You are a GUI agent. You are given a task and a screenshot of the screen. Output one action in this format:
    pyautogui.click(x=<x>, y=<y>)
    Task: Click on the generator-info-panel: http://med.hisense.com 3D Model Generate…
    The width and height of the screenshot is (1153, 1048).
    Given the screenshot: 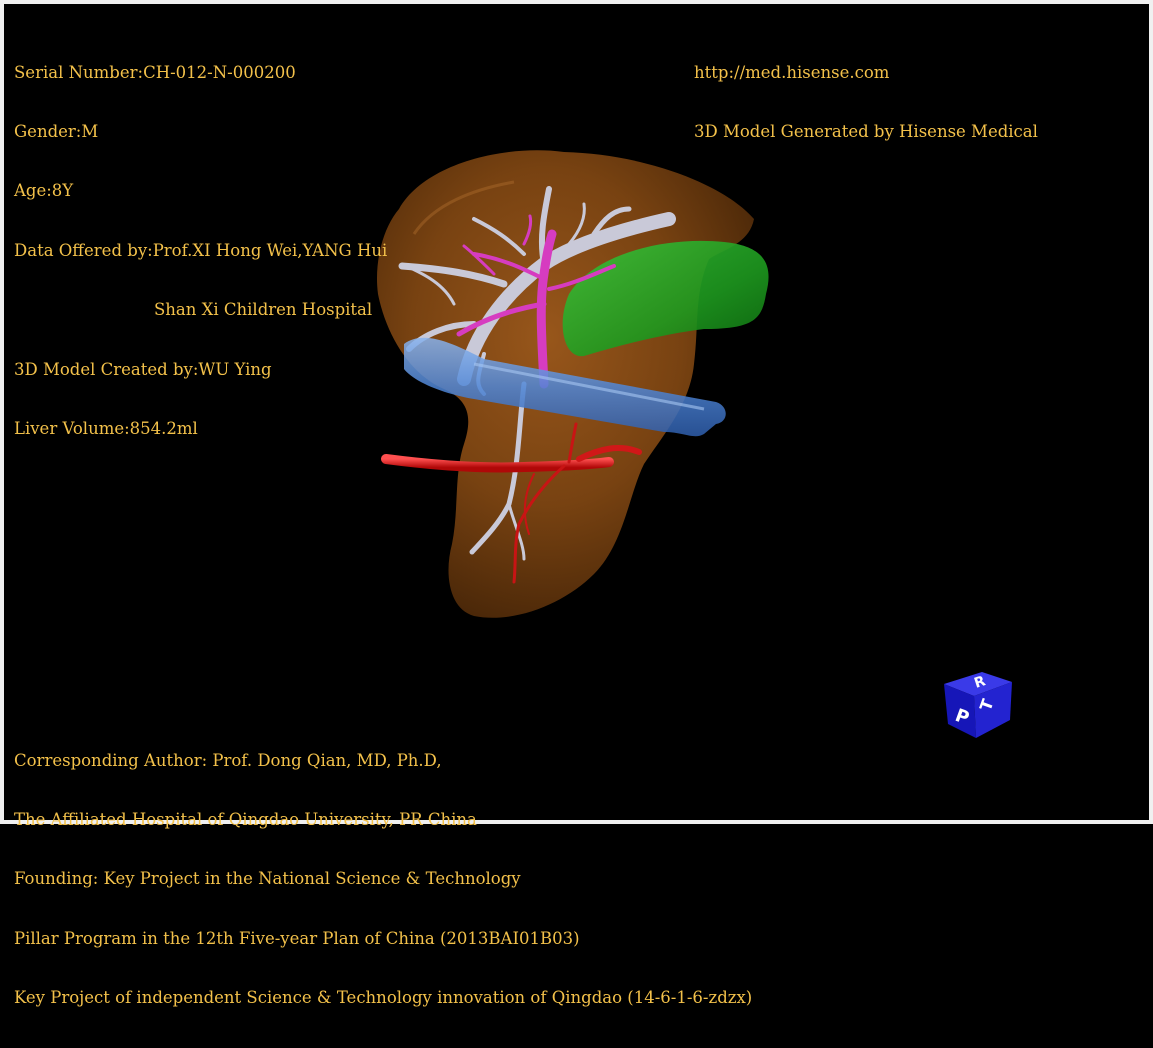 What is the action you would take?
    pyautogui.click(x=866, y=102)
    